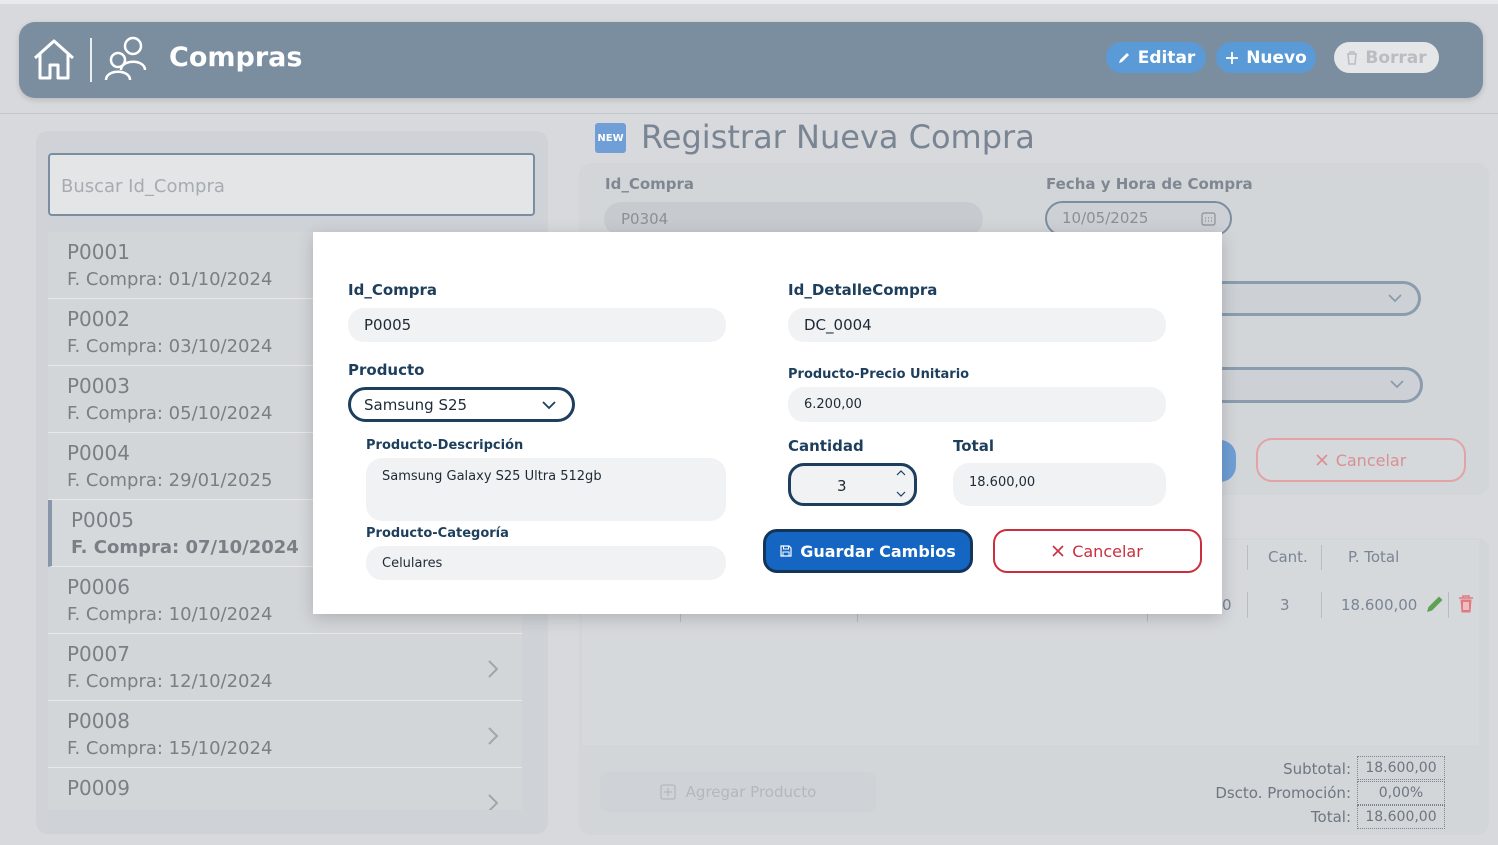 The image size is (1498, 845). Describe the element at coordinates (185, 547) in the screenshot. I see `list-item-date: F. Compra: 07/10/2024` at that location.